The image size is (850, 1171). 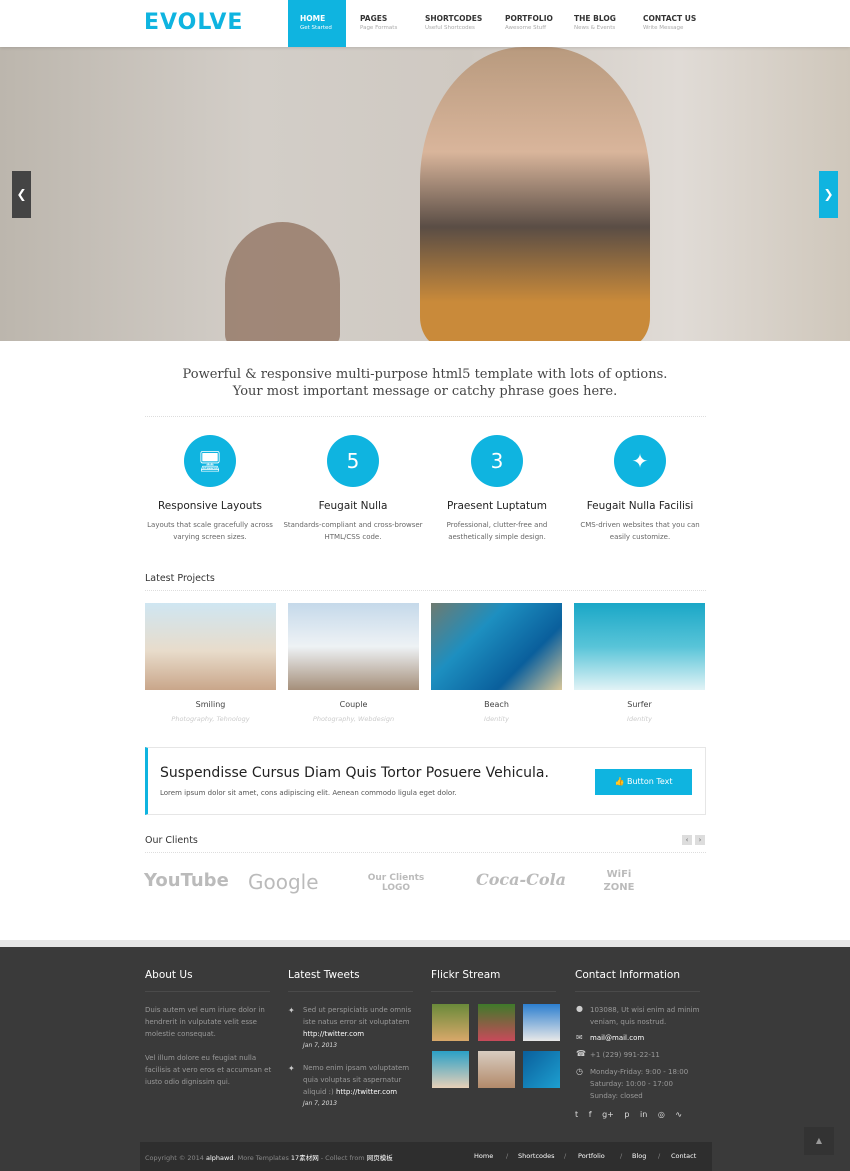 What do you see at coordinates (627, 975) in the screenshot?
I see `contact-title: Contact Information` at bounding box center [627, 975].